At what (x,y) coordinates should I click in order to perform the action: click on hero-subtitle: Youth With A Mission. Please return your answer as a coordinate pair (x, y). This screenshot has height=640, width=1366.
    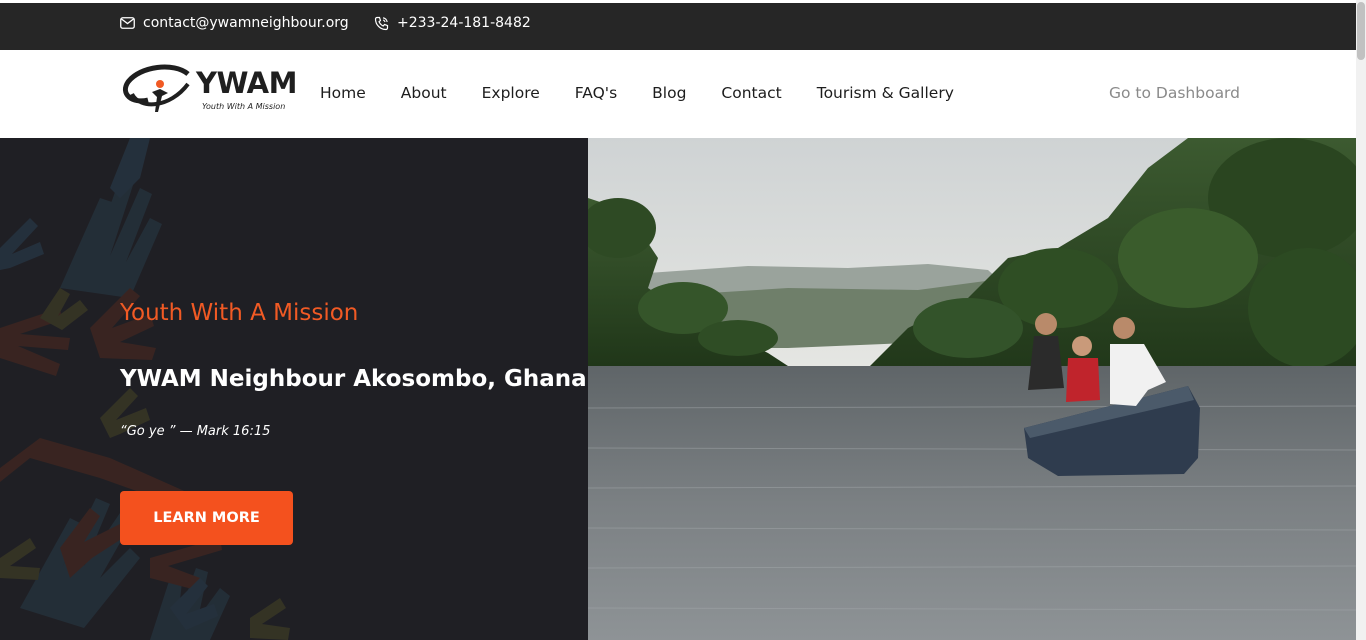
    Looking at the image, I should click on (239, 313).